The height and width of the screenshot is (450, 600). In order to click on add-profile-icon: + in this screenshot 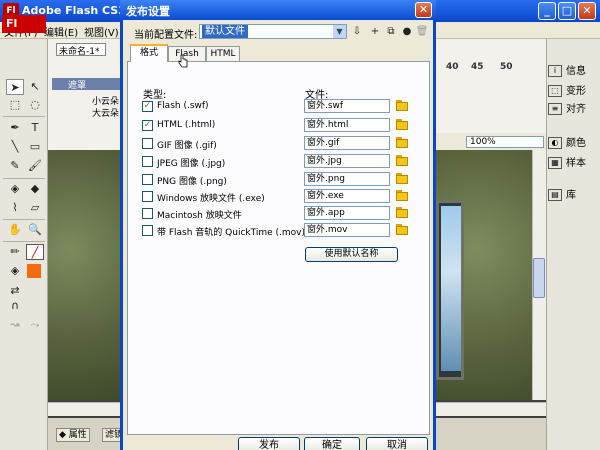, I will do `click(375, 32)`.